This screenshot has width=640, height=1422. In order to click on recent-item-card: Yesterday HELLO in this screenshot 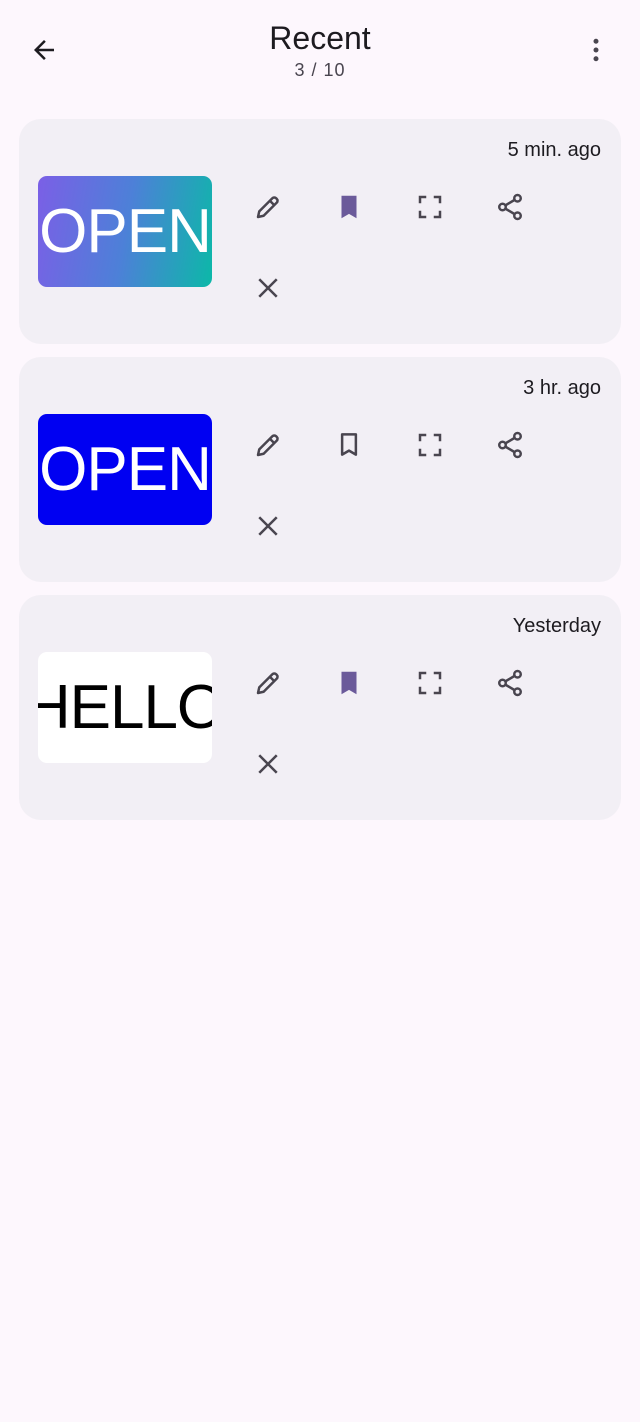, I will do `click(320, 707)`.